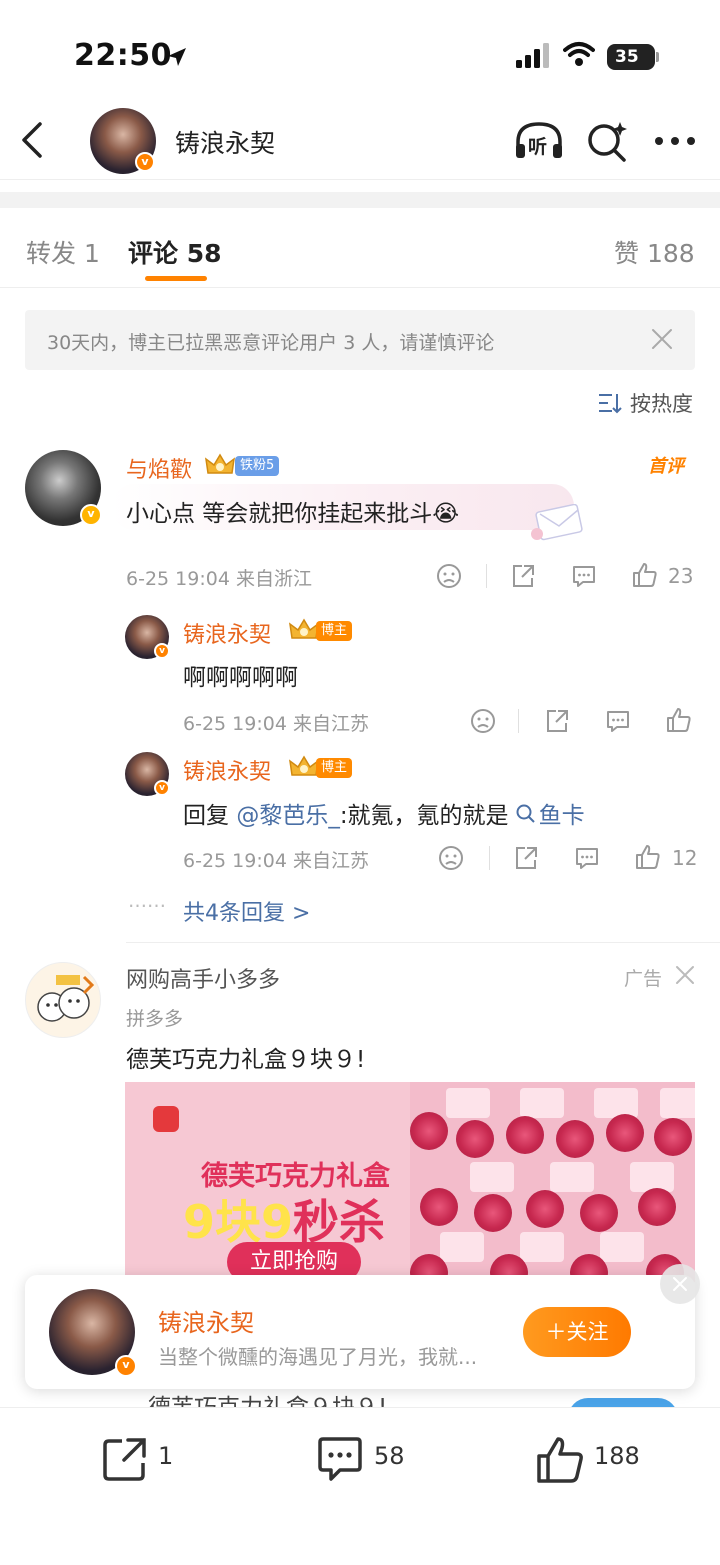 Image resolution: width=720 pixels, height=1565 pixels. I want to click on thumbs-up-icon, so click(560, 1460).